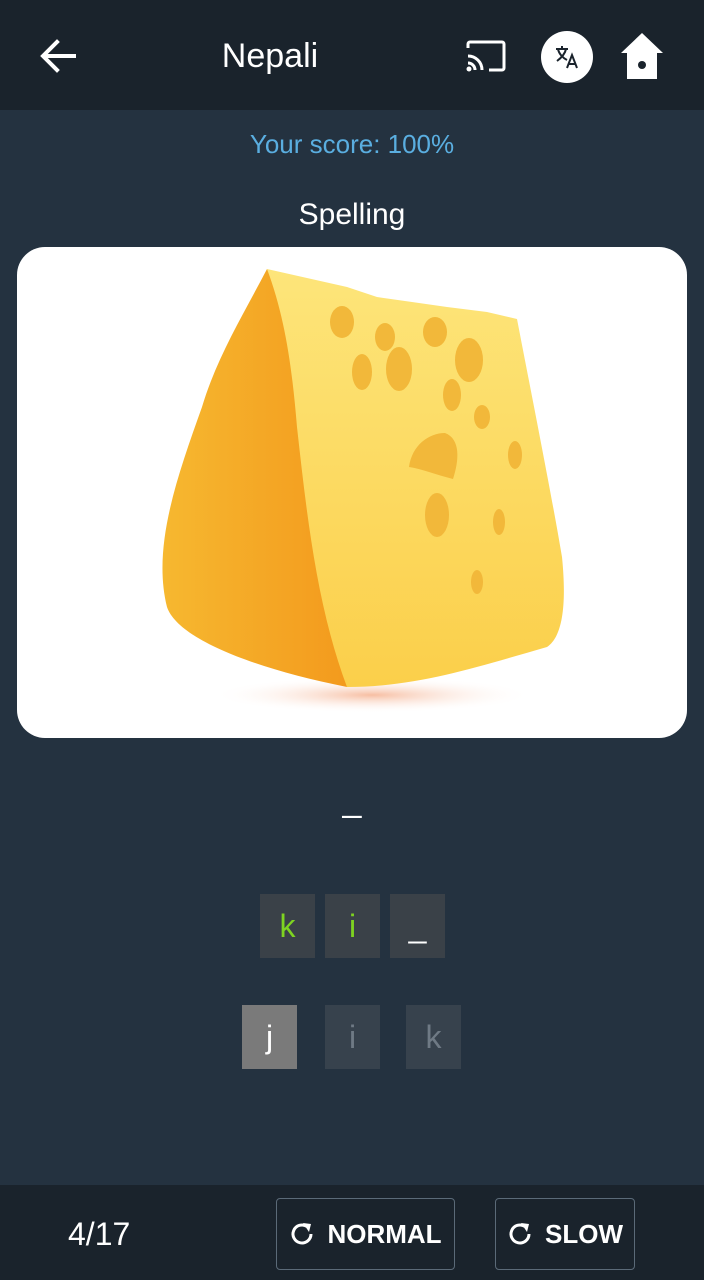 This screenshot has height=1280, width=704. I want to click on home-icon, so click(642, 56).